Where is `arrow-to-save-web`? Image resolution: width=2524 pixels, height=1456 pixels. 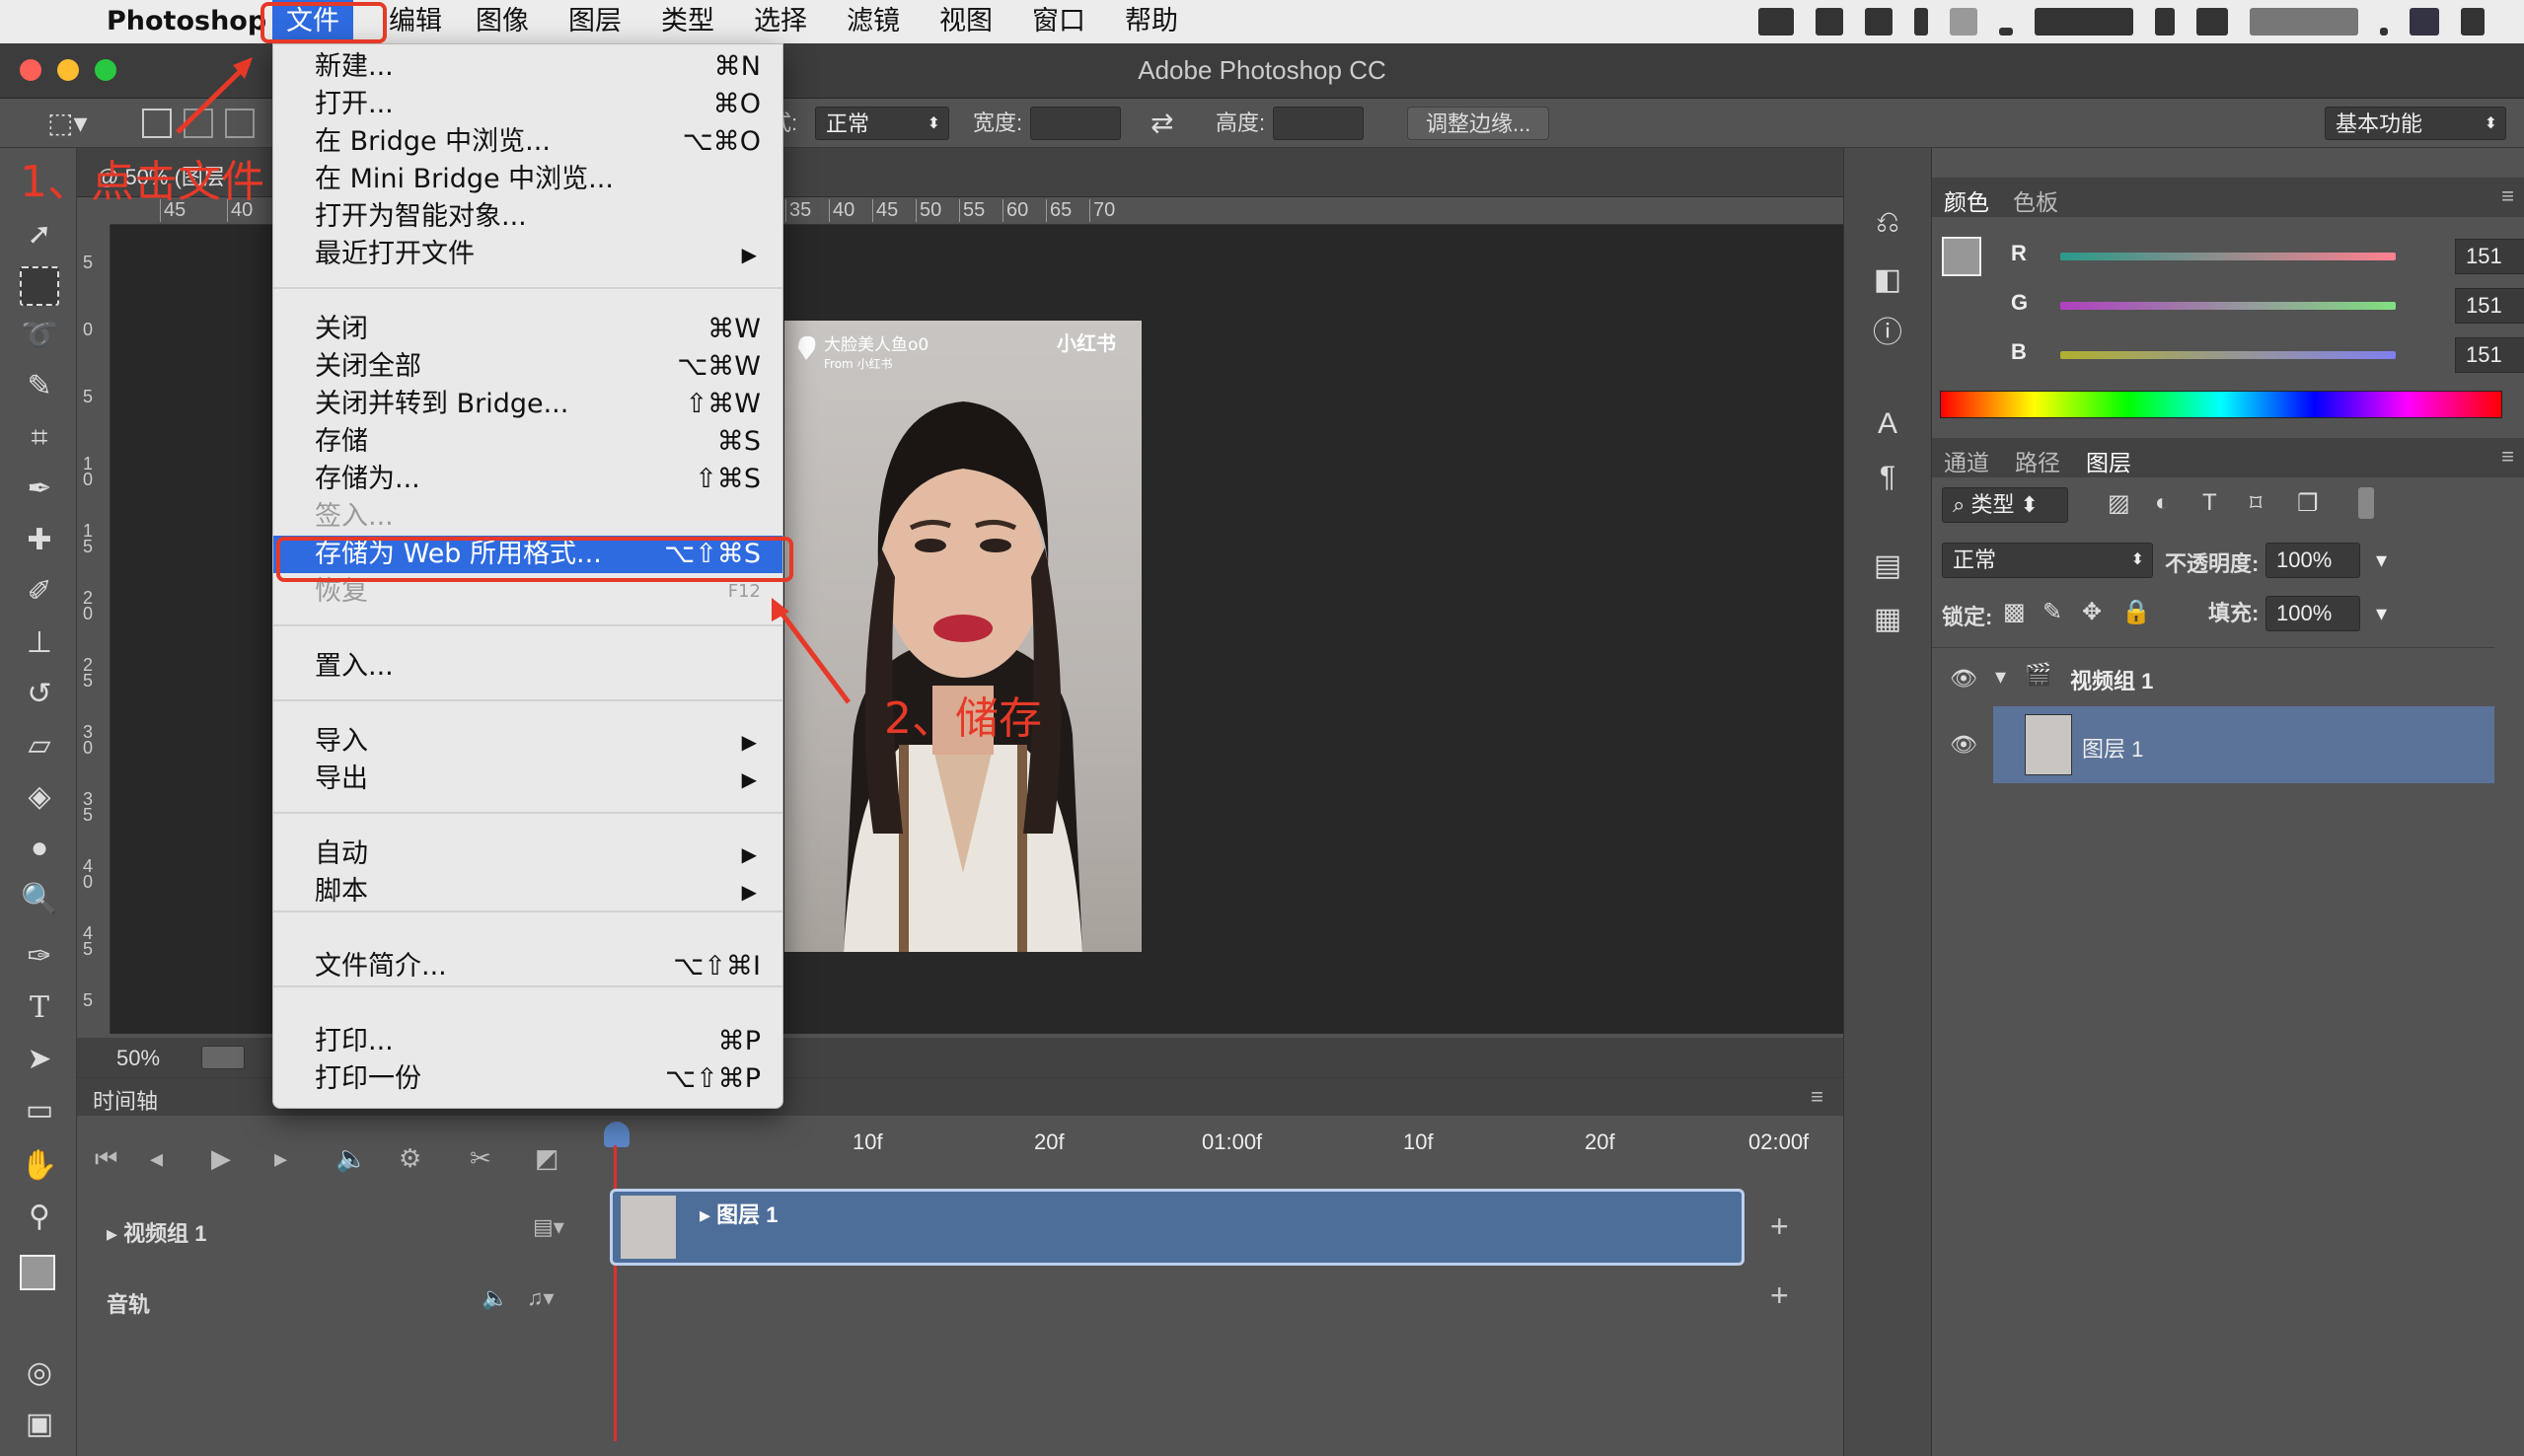
arrow-to-save-web is located at coordinates (813, 655).